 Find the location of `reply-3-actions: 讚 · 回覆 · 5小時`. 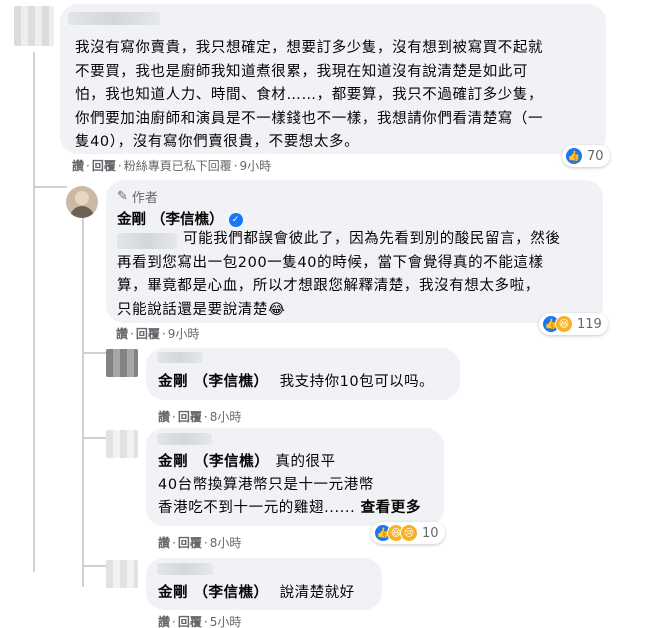

reply-3-actions: 讚 · 回覆 · 5小時 is located at coordinates (200, 620).